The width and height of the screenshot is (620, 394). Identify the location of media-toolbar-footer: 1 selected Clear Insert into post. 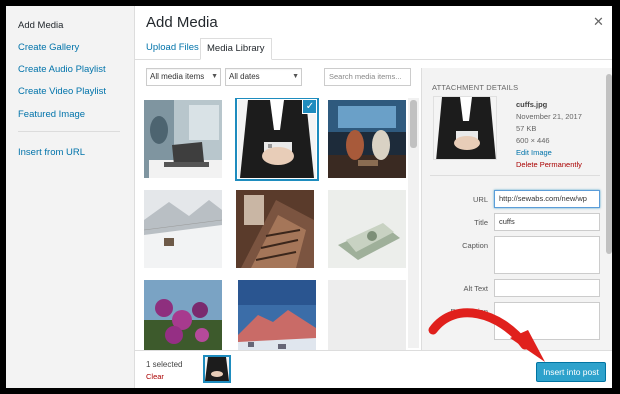
(373, 369).